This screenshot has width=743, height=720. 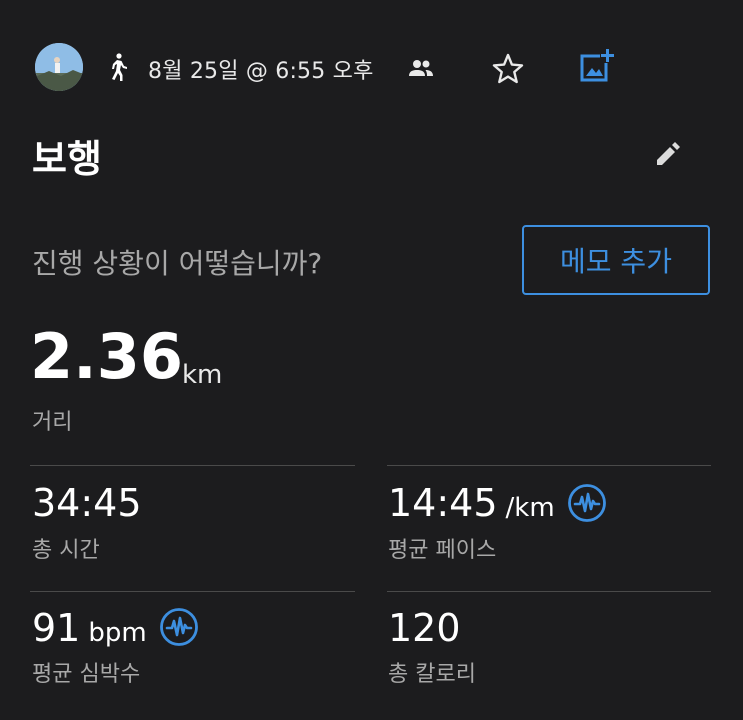 I want to click on total-time-number: 34:45, so click(x=87, y=503).